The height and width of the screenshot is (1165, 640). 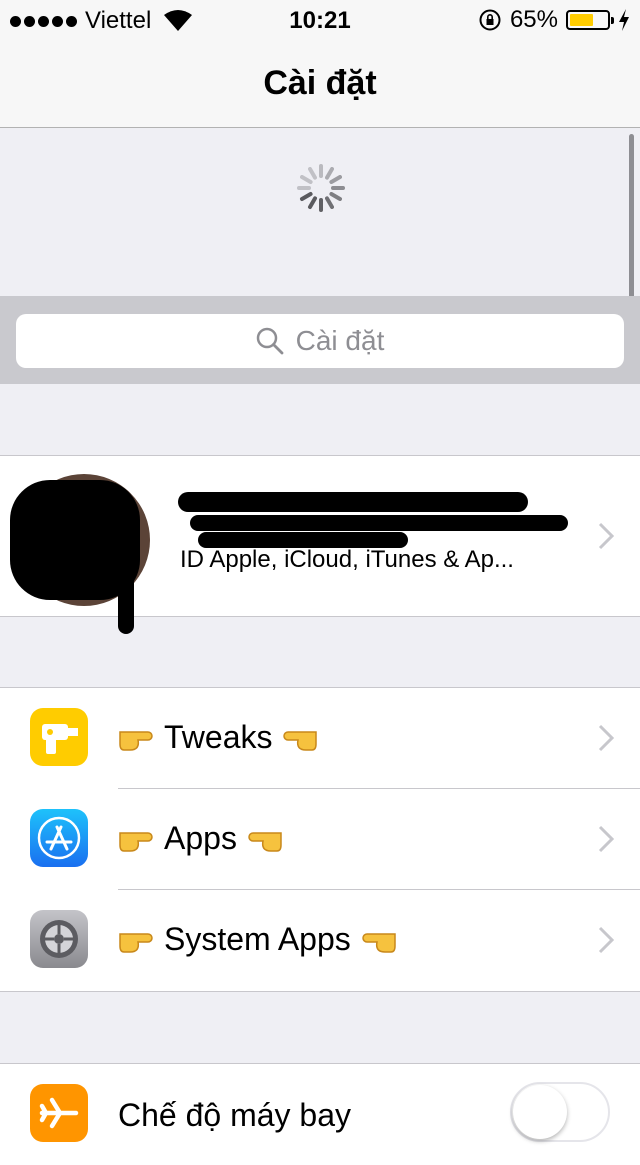 I want to click on menu-row-apps: Apps, so click(x=320, y=839).